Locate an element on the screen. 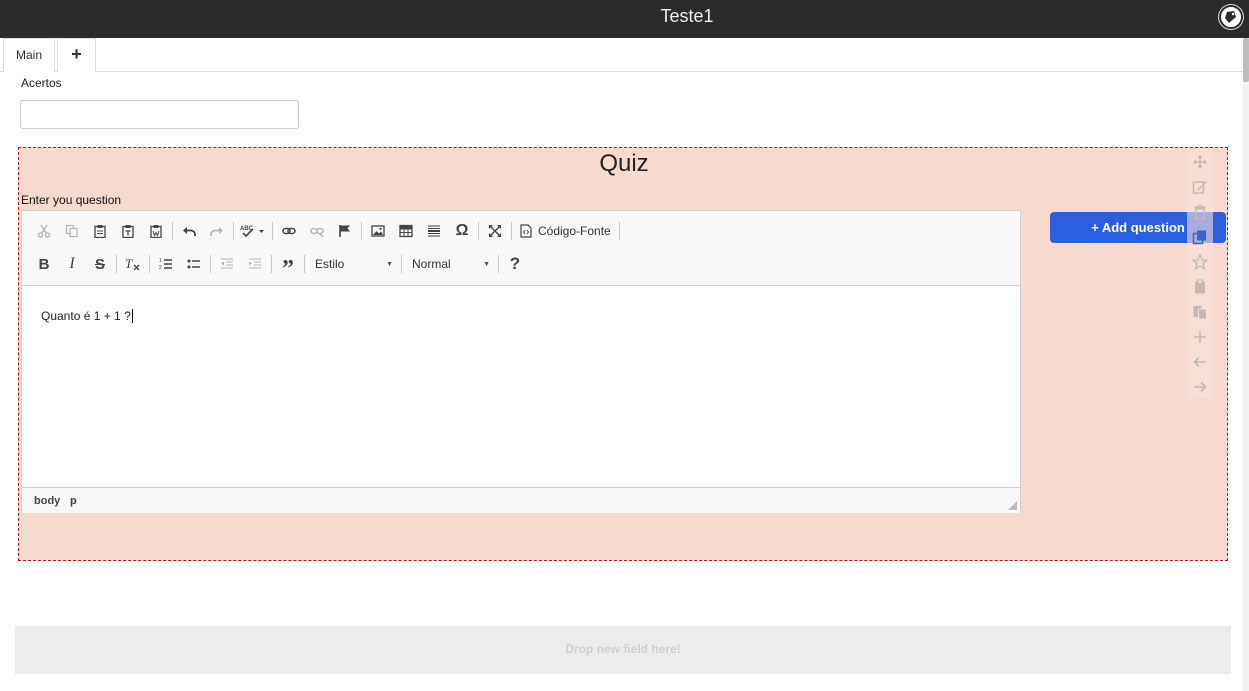 This screenshot has width=1249, height=691. question-text: Quanto é 1 + 1 ? is located at coordinates (86, 316).